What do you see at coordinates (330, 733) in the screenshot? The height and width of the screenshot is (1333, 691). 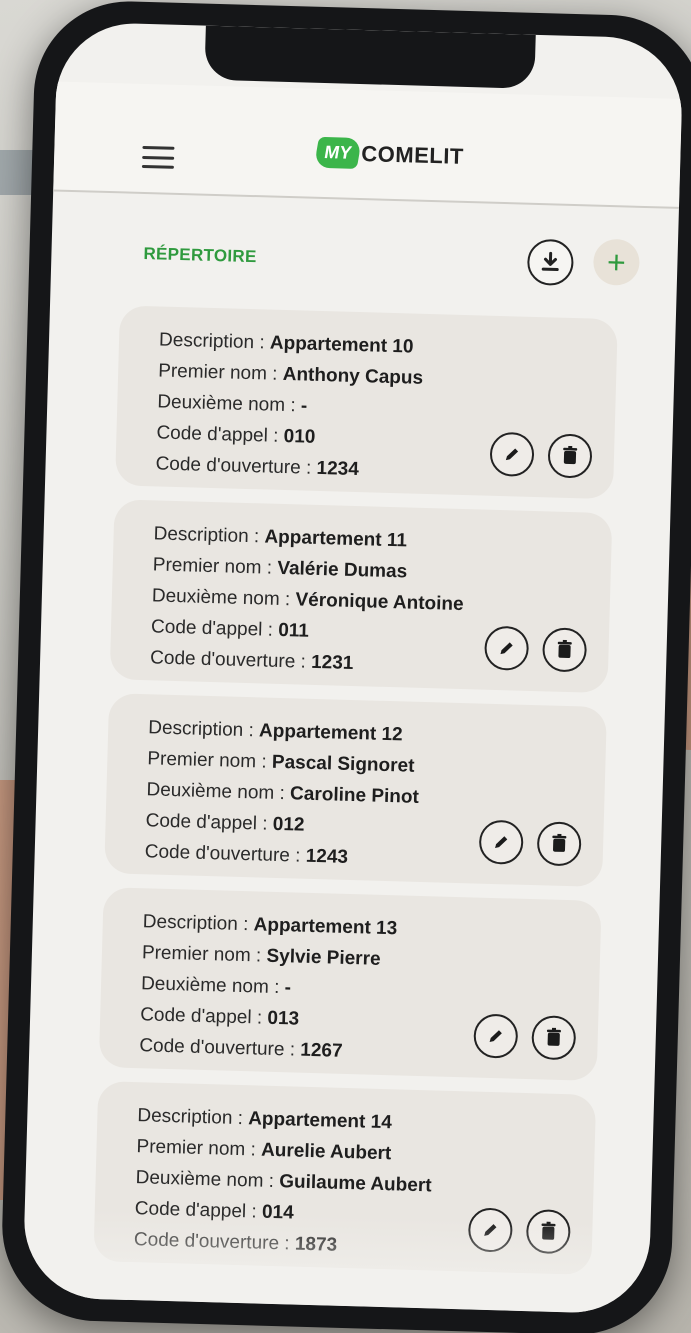 I see `description-value: Appartement 12` at bounding box center [330, 733].